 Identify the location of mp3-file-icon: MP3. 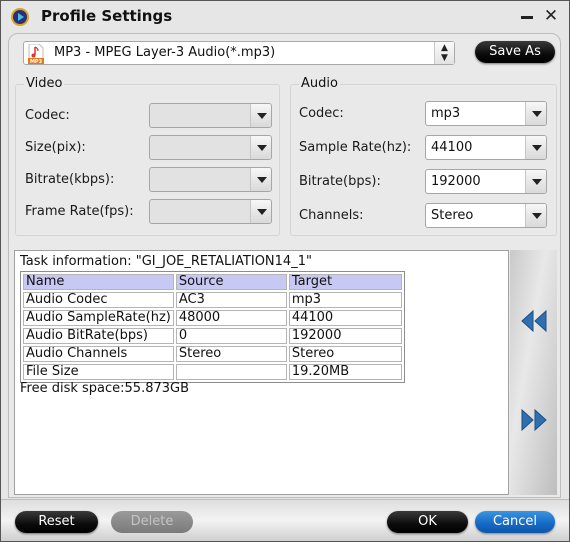
(36, 54).